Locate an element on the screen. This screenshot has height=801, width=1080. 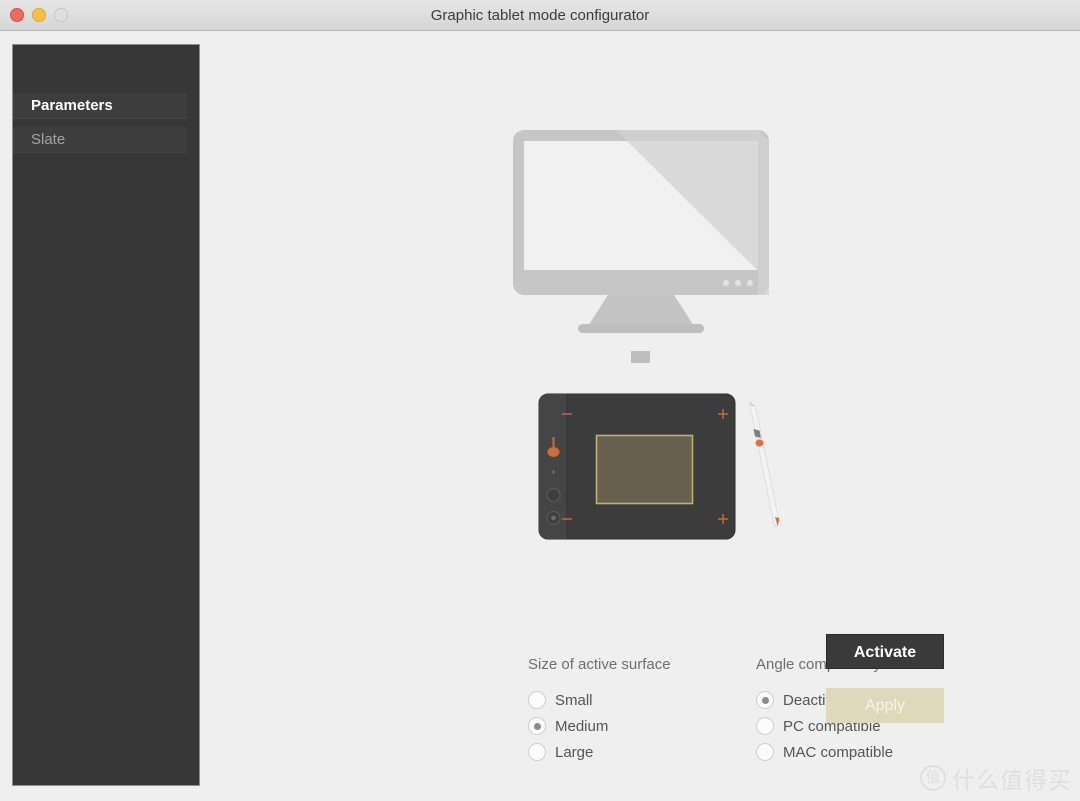
title-bar: Graphic tablet mode configurator is located at coordinates (540, 15).